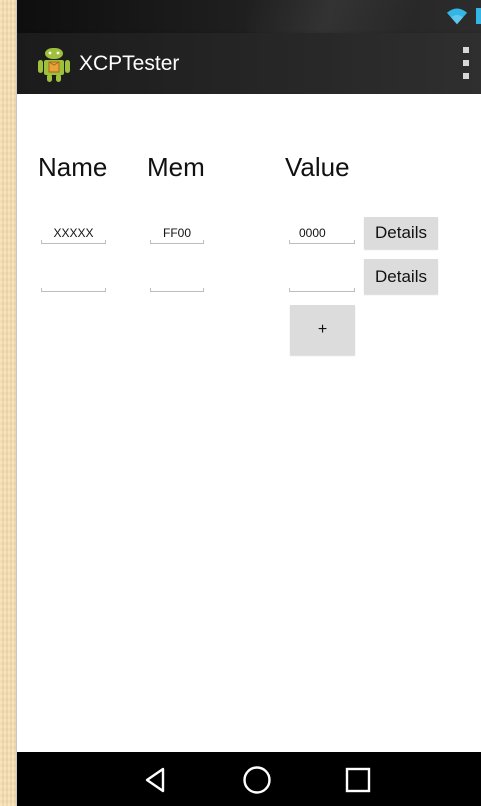  Describe the element at coordinates (466, 63) in the screenshot. I see `overflow-menu-icon` at that location.